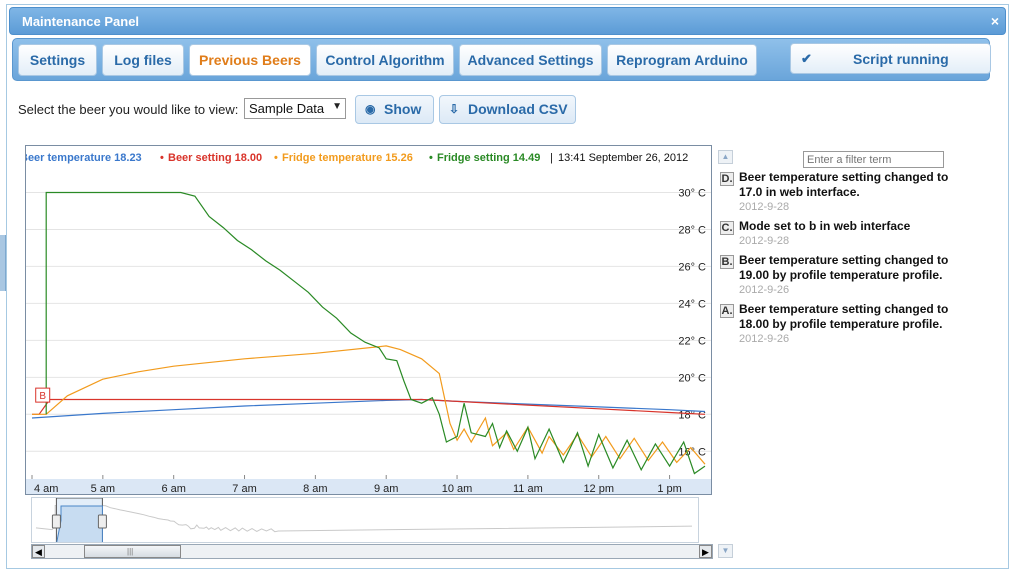 The height and width of the screenshot is (569, 1015). I want to click on annotations-scroll-up-icon: ▲, so click(725, 157).